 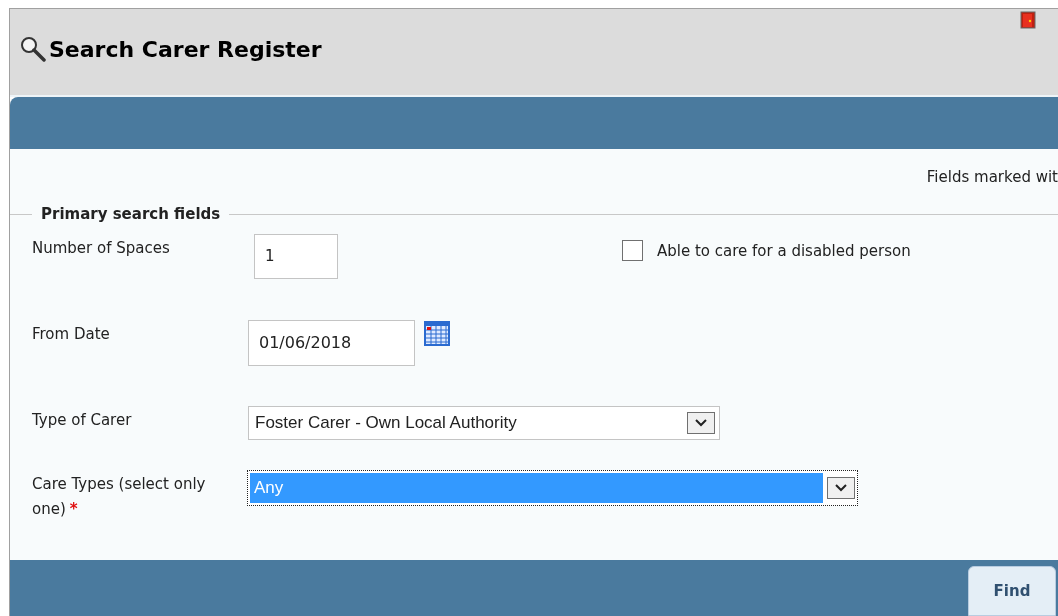 What do you see at coordinates (632, 251) in the screenshot?
I see `checkbox` at bounding box center [632, 251].